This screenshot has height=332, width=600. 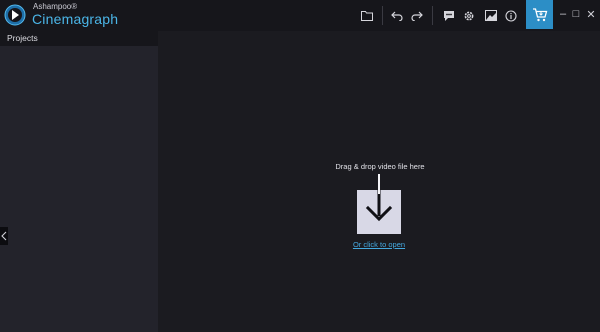 What do you see at coordinates (490, 15) in the screenshot?
I see `image-icon` at bounding box center [490, 15].